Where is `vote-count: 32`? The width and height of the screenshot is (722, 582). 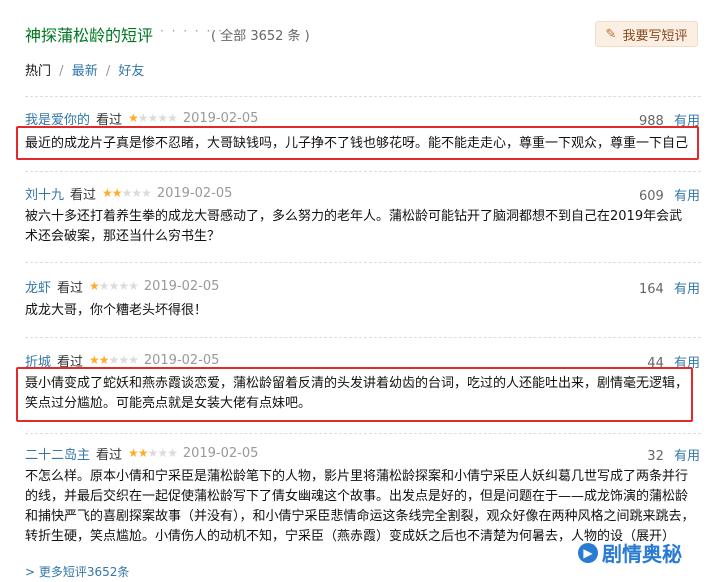
vote-count: 32 is located at coordinates (655, 456).